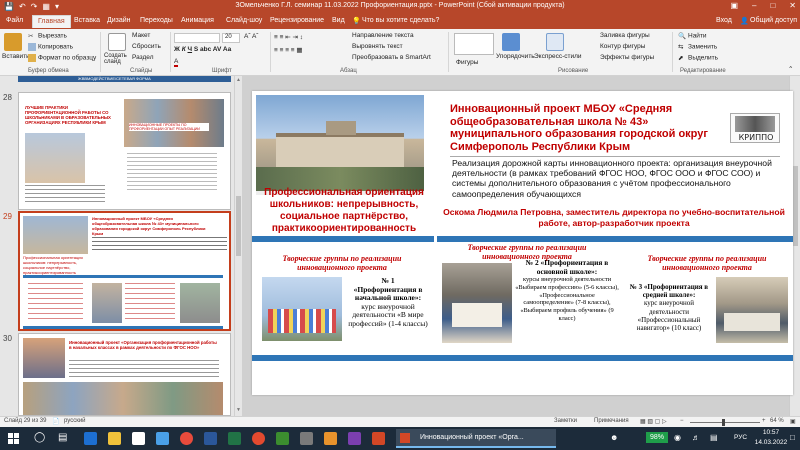 The height and width of the screenshot is (450, 800). I want to click on app-icon, so click(282, 438).